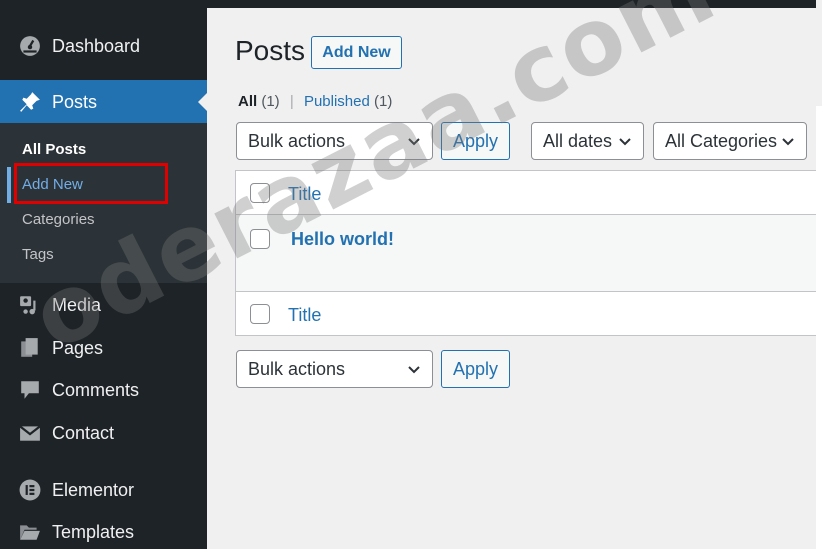  Describe the element at coordinates (475, 141) in the screenshot. I see `apply-button-top: Apply` at that location.